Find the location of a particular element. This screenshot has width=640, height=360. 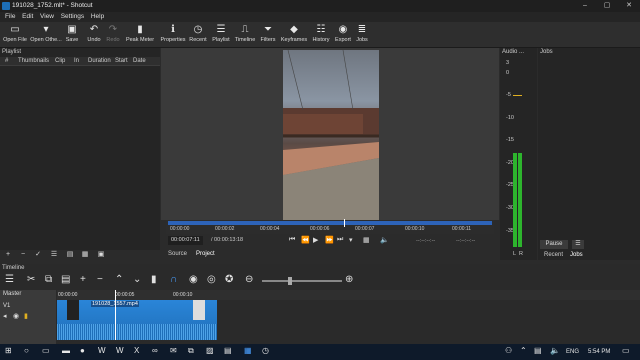

excel-icon: X is located at coordinates (136, 350).